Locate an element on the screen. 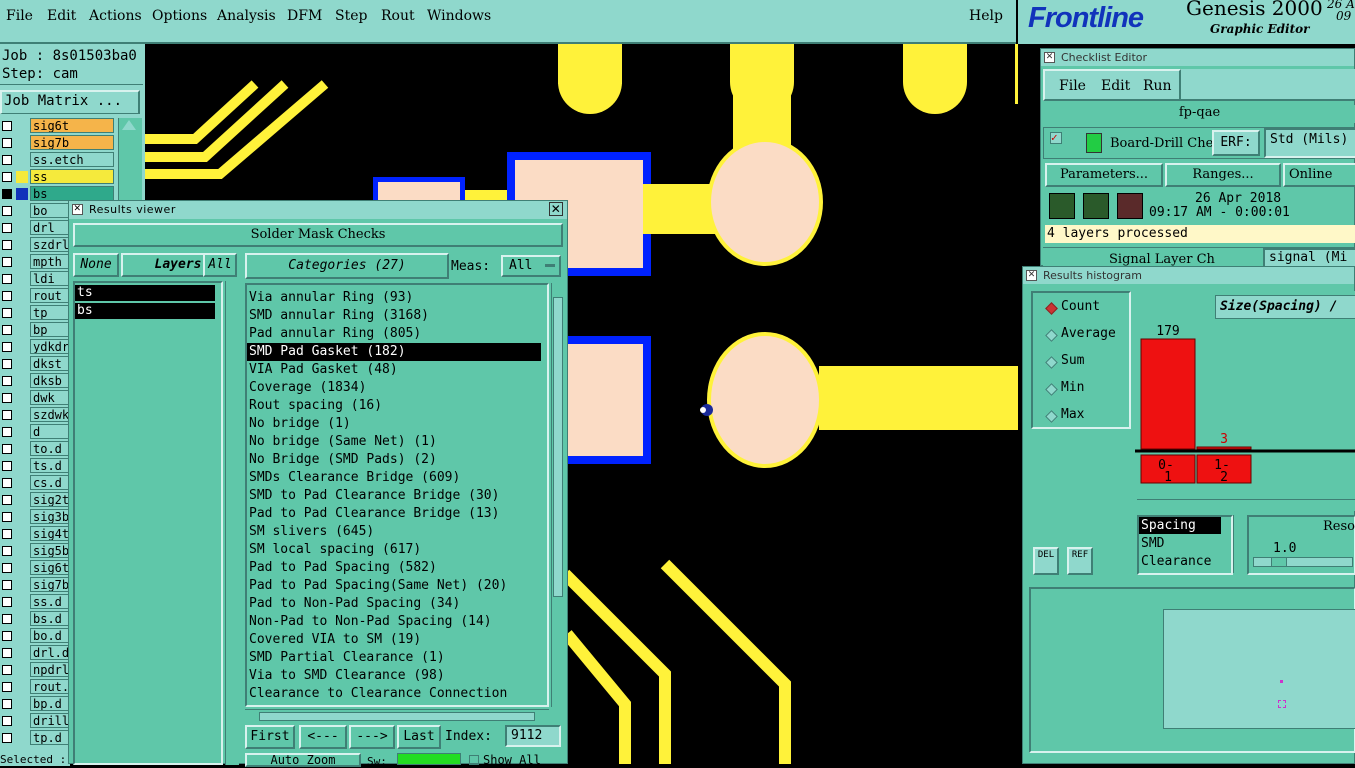  category-item: Via to SMD Clearance (98) is located at coordinates (346, 676).